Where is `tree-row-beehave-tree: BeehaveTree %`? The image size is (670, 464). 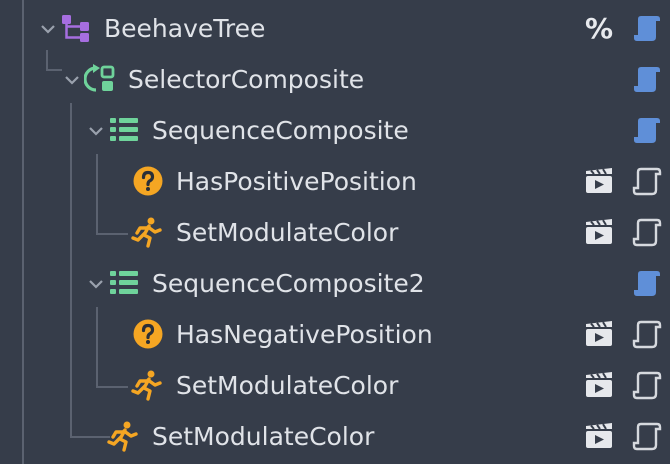 tree-row-beehave-tree: BeehaveTree % is located at coordinates (335, 28).